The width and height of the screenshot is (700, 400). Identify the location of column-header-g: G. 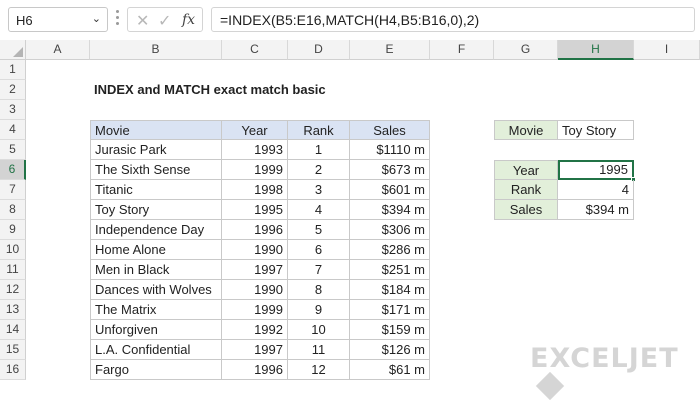
(526, 50).